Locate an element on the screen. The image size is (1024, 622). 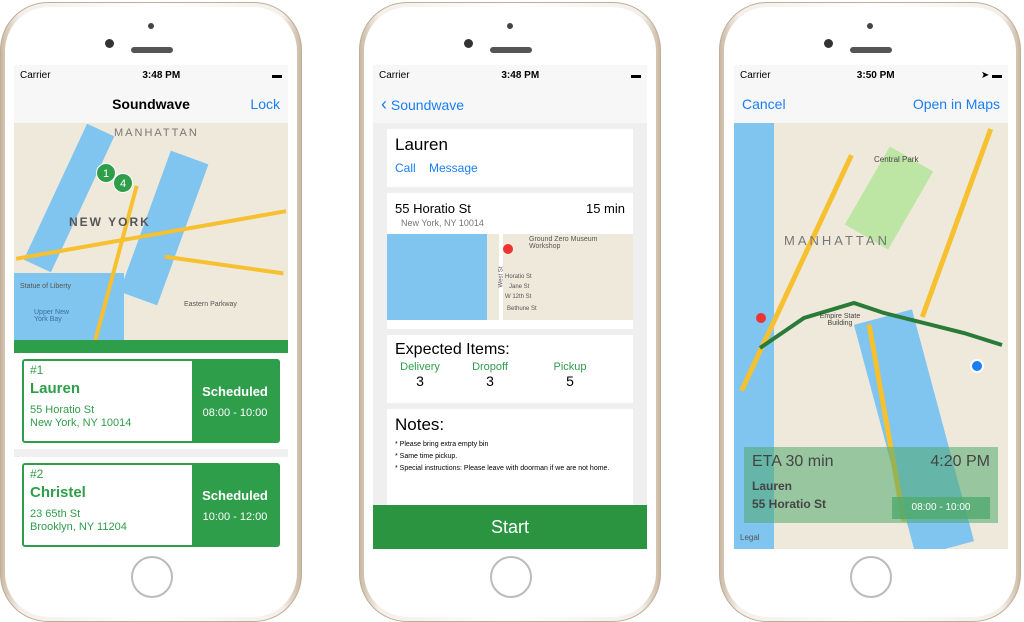
item-label: Dropoff is located at coordinates (490, 367).